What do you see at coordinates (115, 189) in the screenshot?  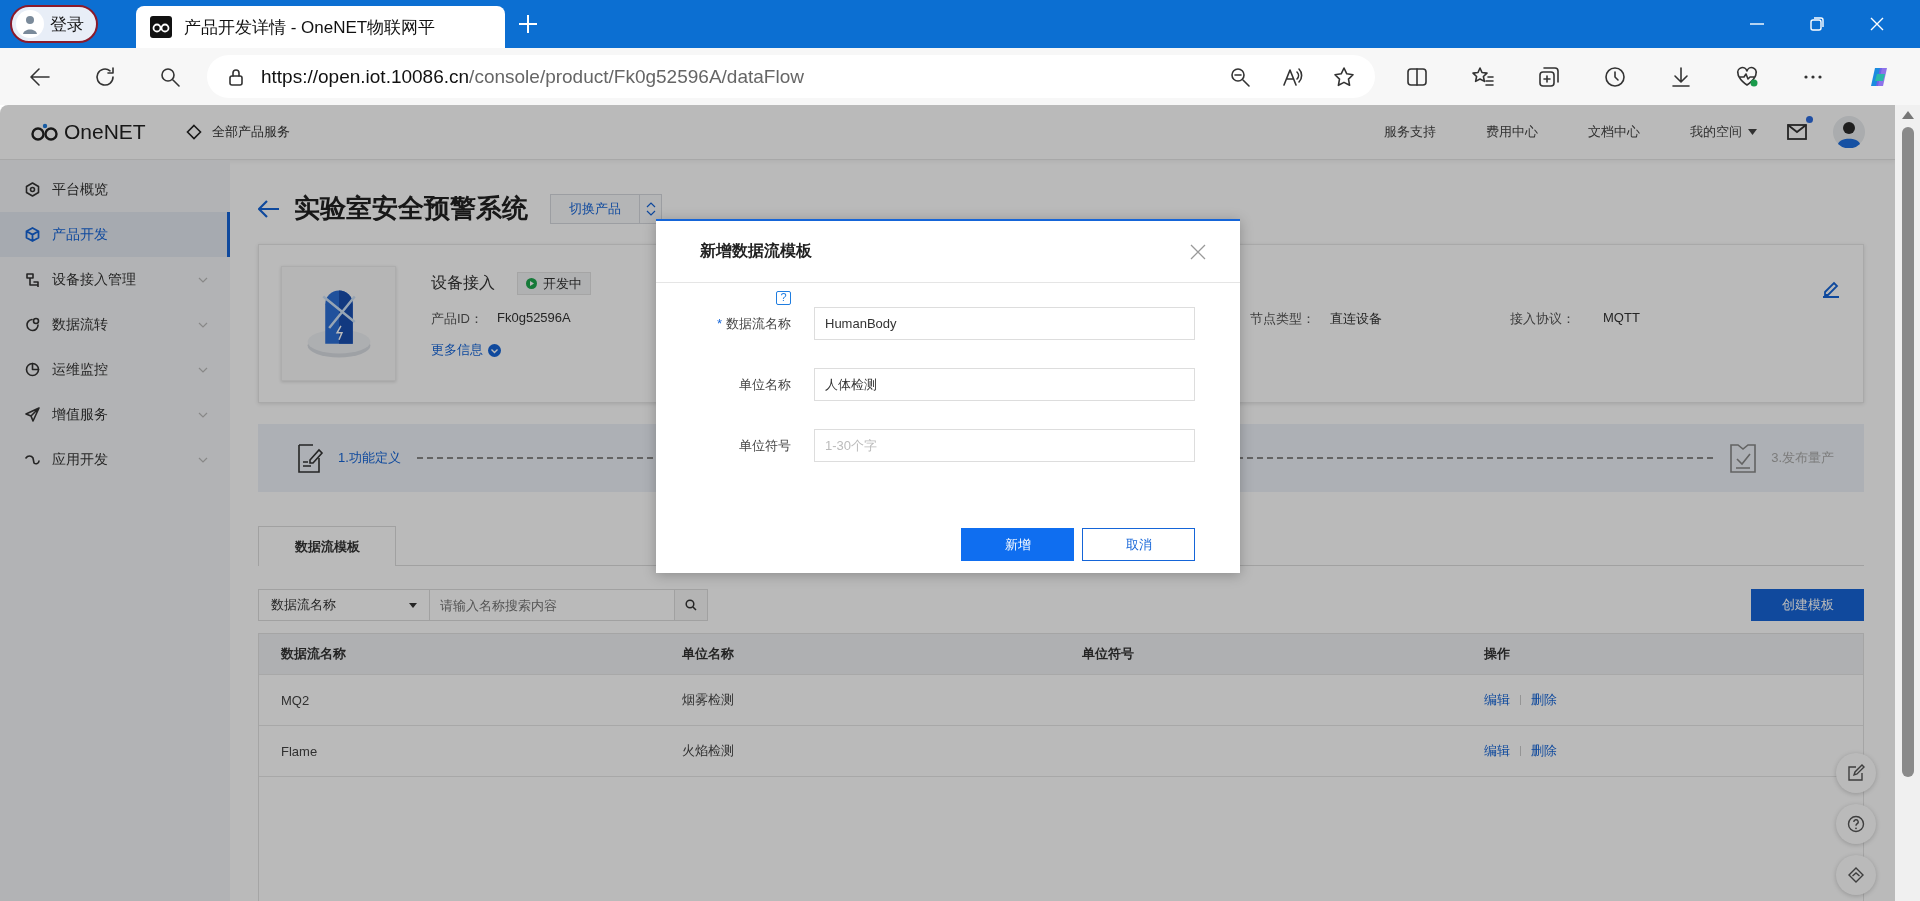 I see `sidebar-item: 平台概览` at bounding box center [115, 189].